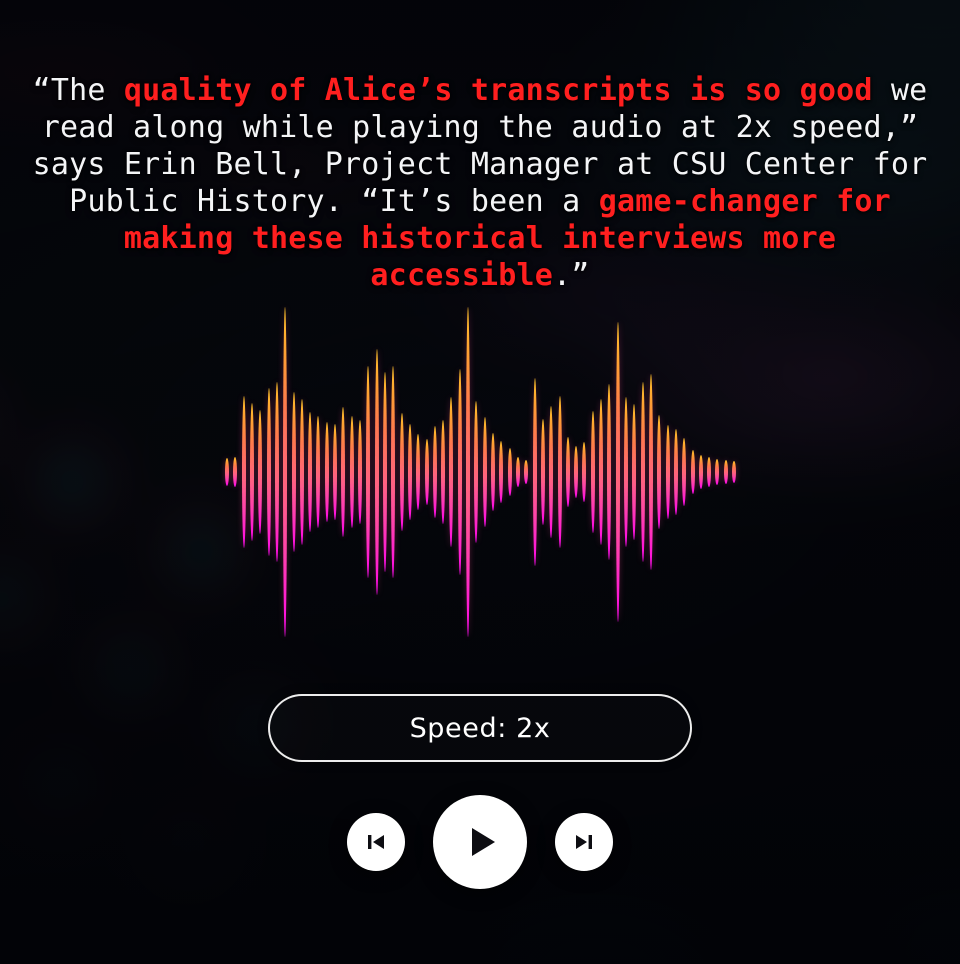 The width and height of the screenshot is (960, 964). What do you see at coordinates (78, 90) in the screenshot?
I see `quote-text: “The` at bounding box center [78, 90].